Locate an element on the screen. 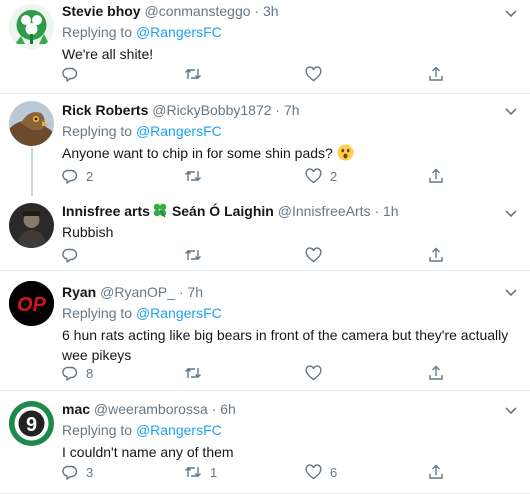 The width and height of the screenshot is (530, 494). tweet-text: We're all shite! is located at coordinates (108, 54).